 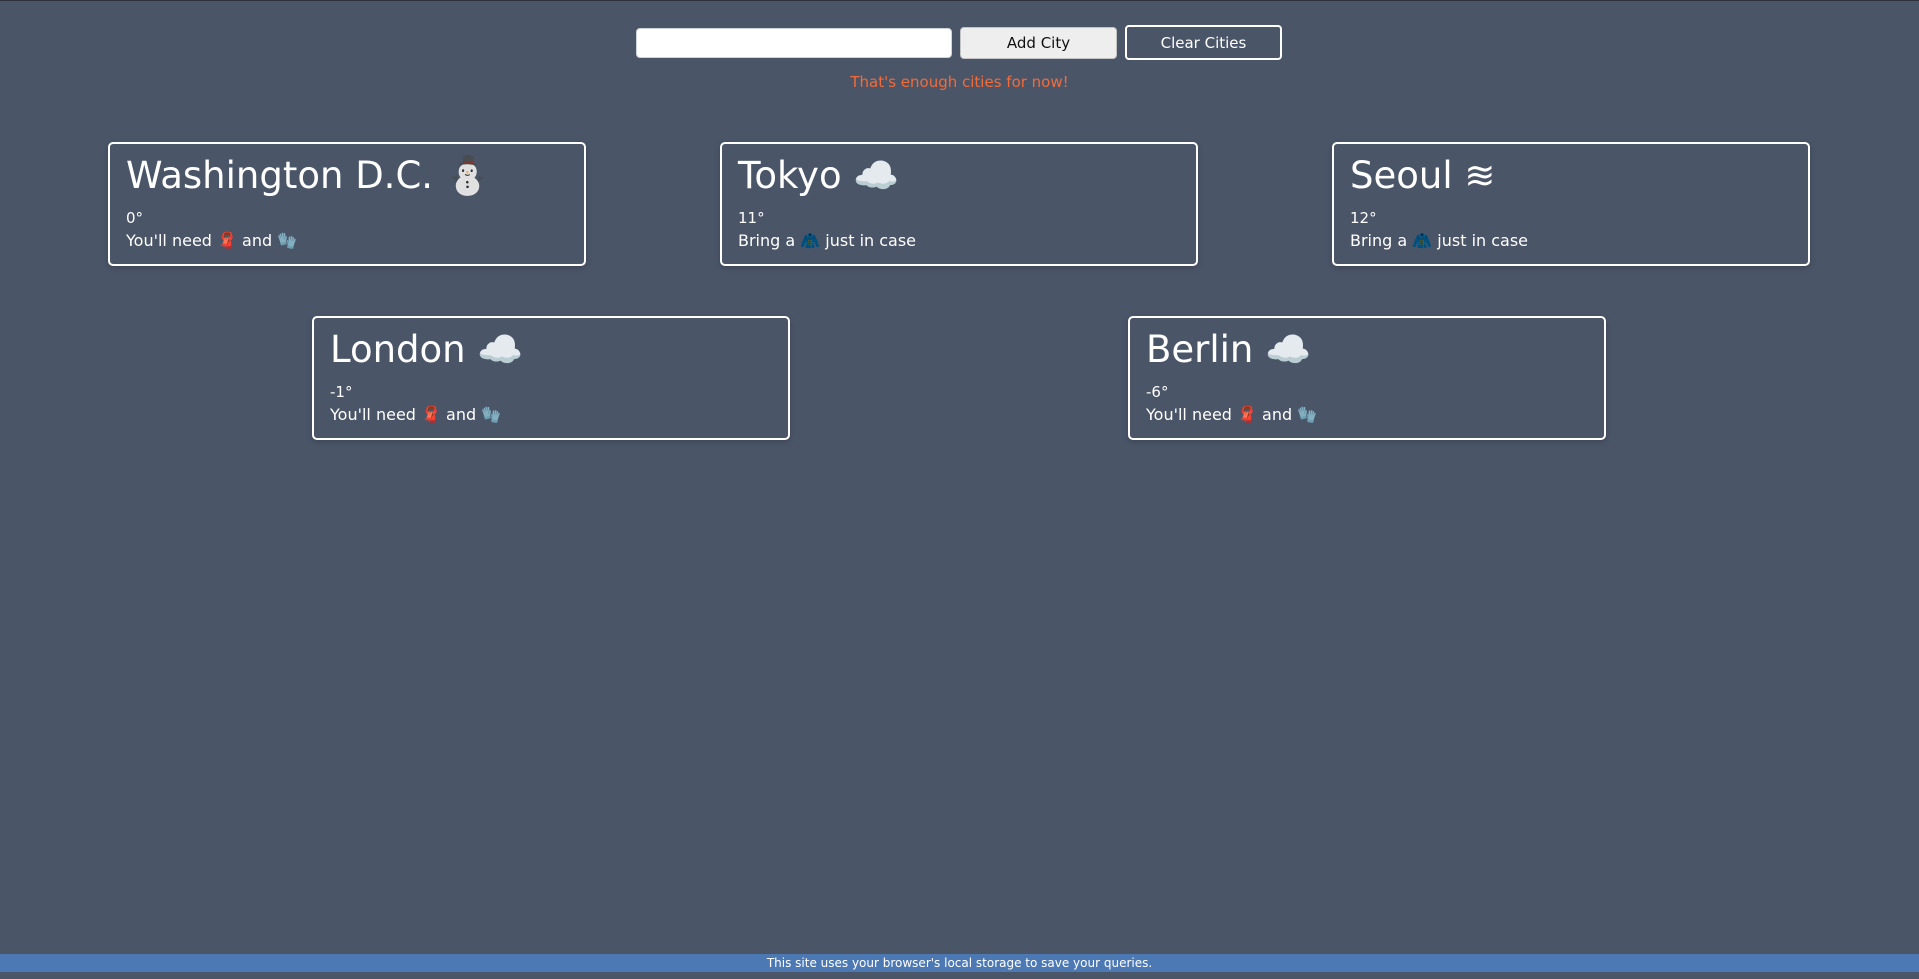 What do you see at coordinates (1363, 218) in the screenshot?
I see `city-temperature: 12°` at bounding box center [1363, 218].